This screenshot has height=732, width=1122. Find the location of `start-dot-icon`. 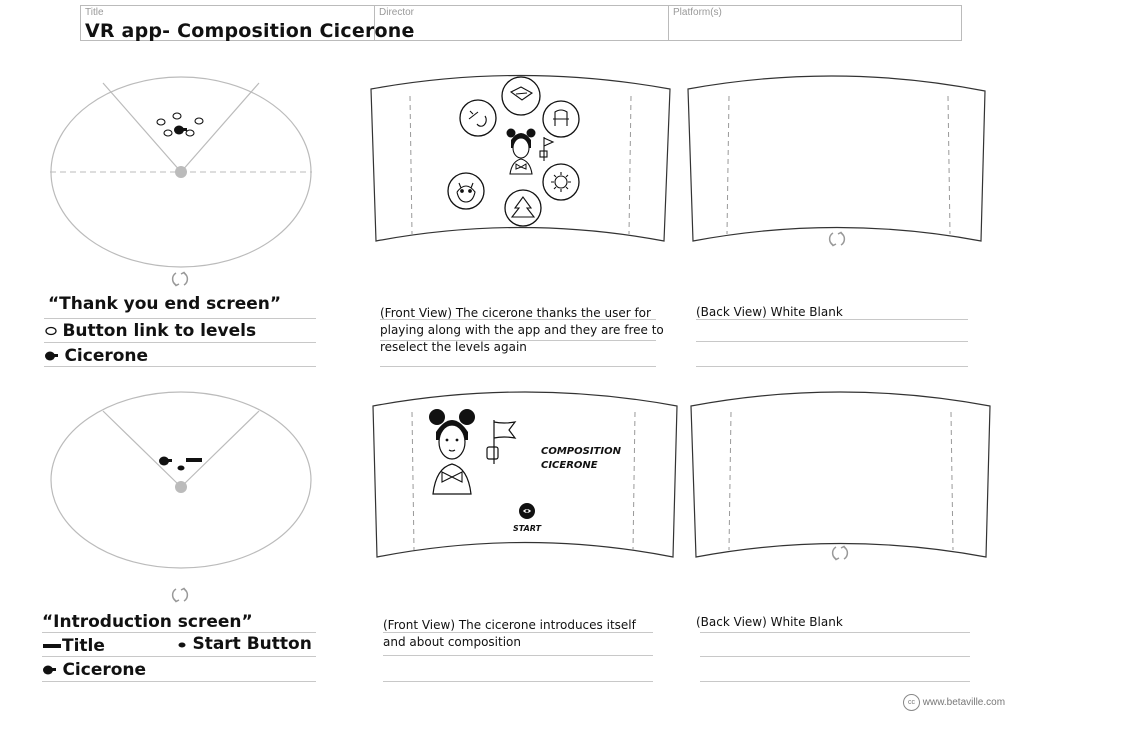

start-dot-icon is located at coordinates (182, 645).